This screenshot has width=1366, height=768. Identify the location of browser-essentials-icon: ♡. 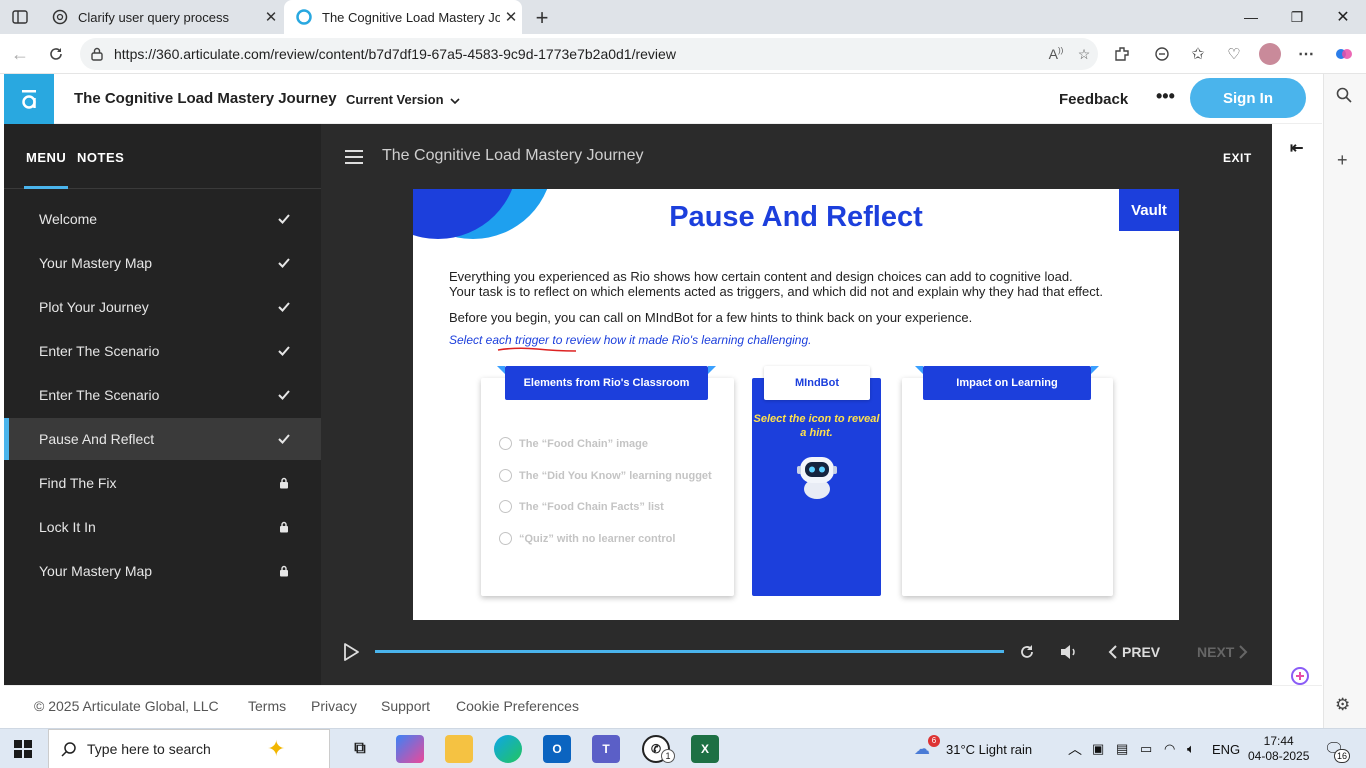
(1234, 54).